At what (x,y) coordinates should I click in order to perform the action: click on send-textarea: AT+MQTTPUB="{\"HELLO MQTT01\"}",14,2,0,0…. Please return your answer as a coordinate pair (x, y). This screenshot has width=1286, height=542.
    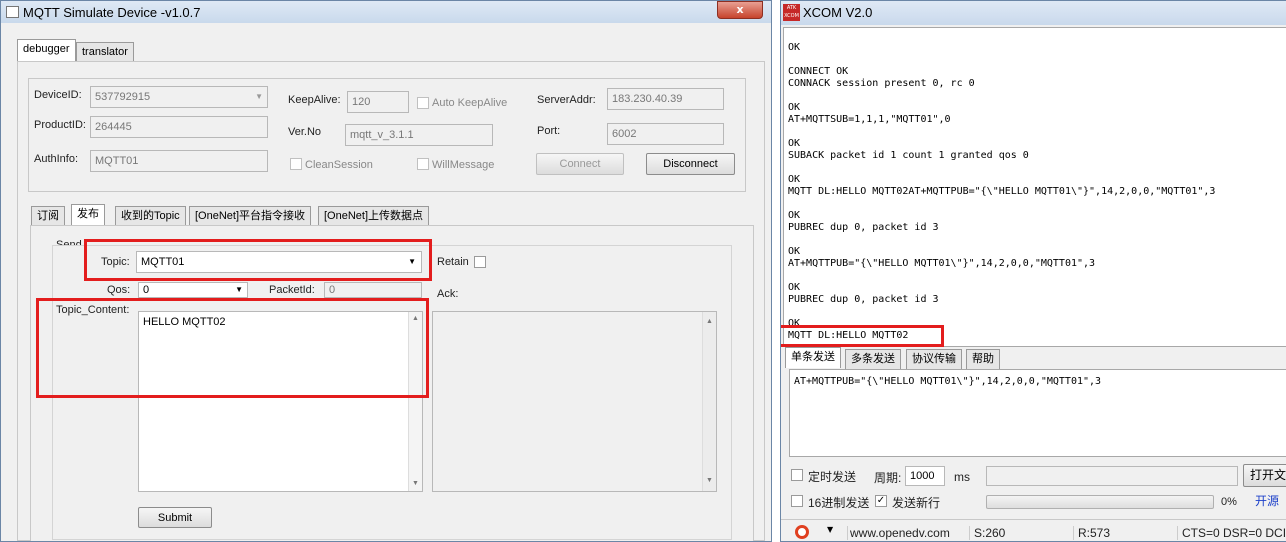
    Looking at the image, I should click on (1037, 413).